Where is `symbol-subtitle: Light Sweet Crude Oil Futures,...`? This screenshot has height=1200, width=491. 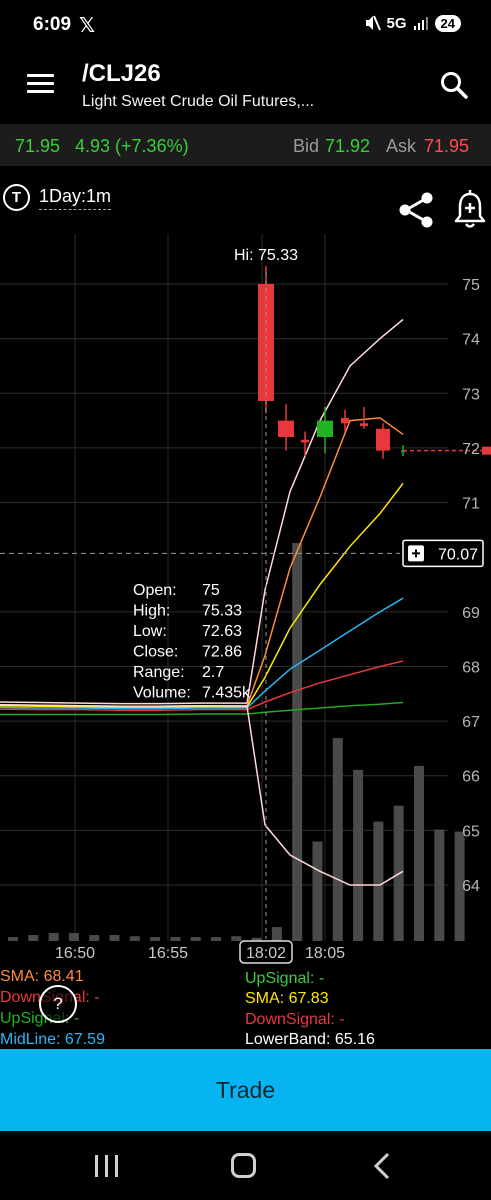
symbol-subtitle: Light Sweet Crude Oil Futures,... is located at coordinates (198, 101).